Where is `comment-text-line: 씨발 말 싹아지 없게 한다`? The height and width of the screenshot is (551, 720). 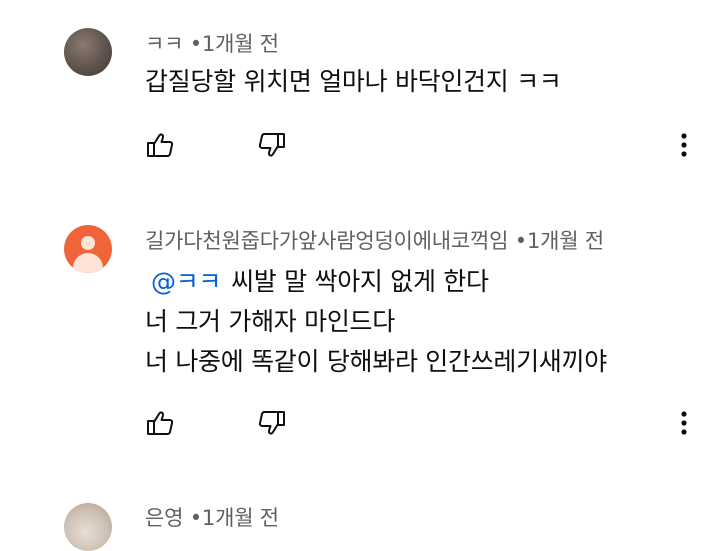
comment-text-line: 씨발 말 싹아지 없게 한다 is located at coordinates (360, 281).